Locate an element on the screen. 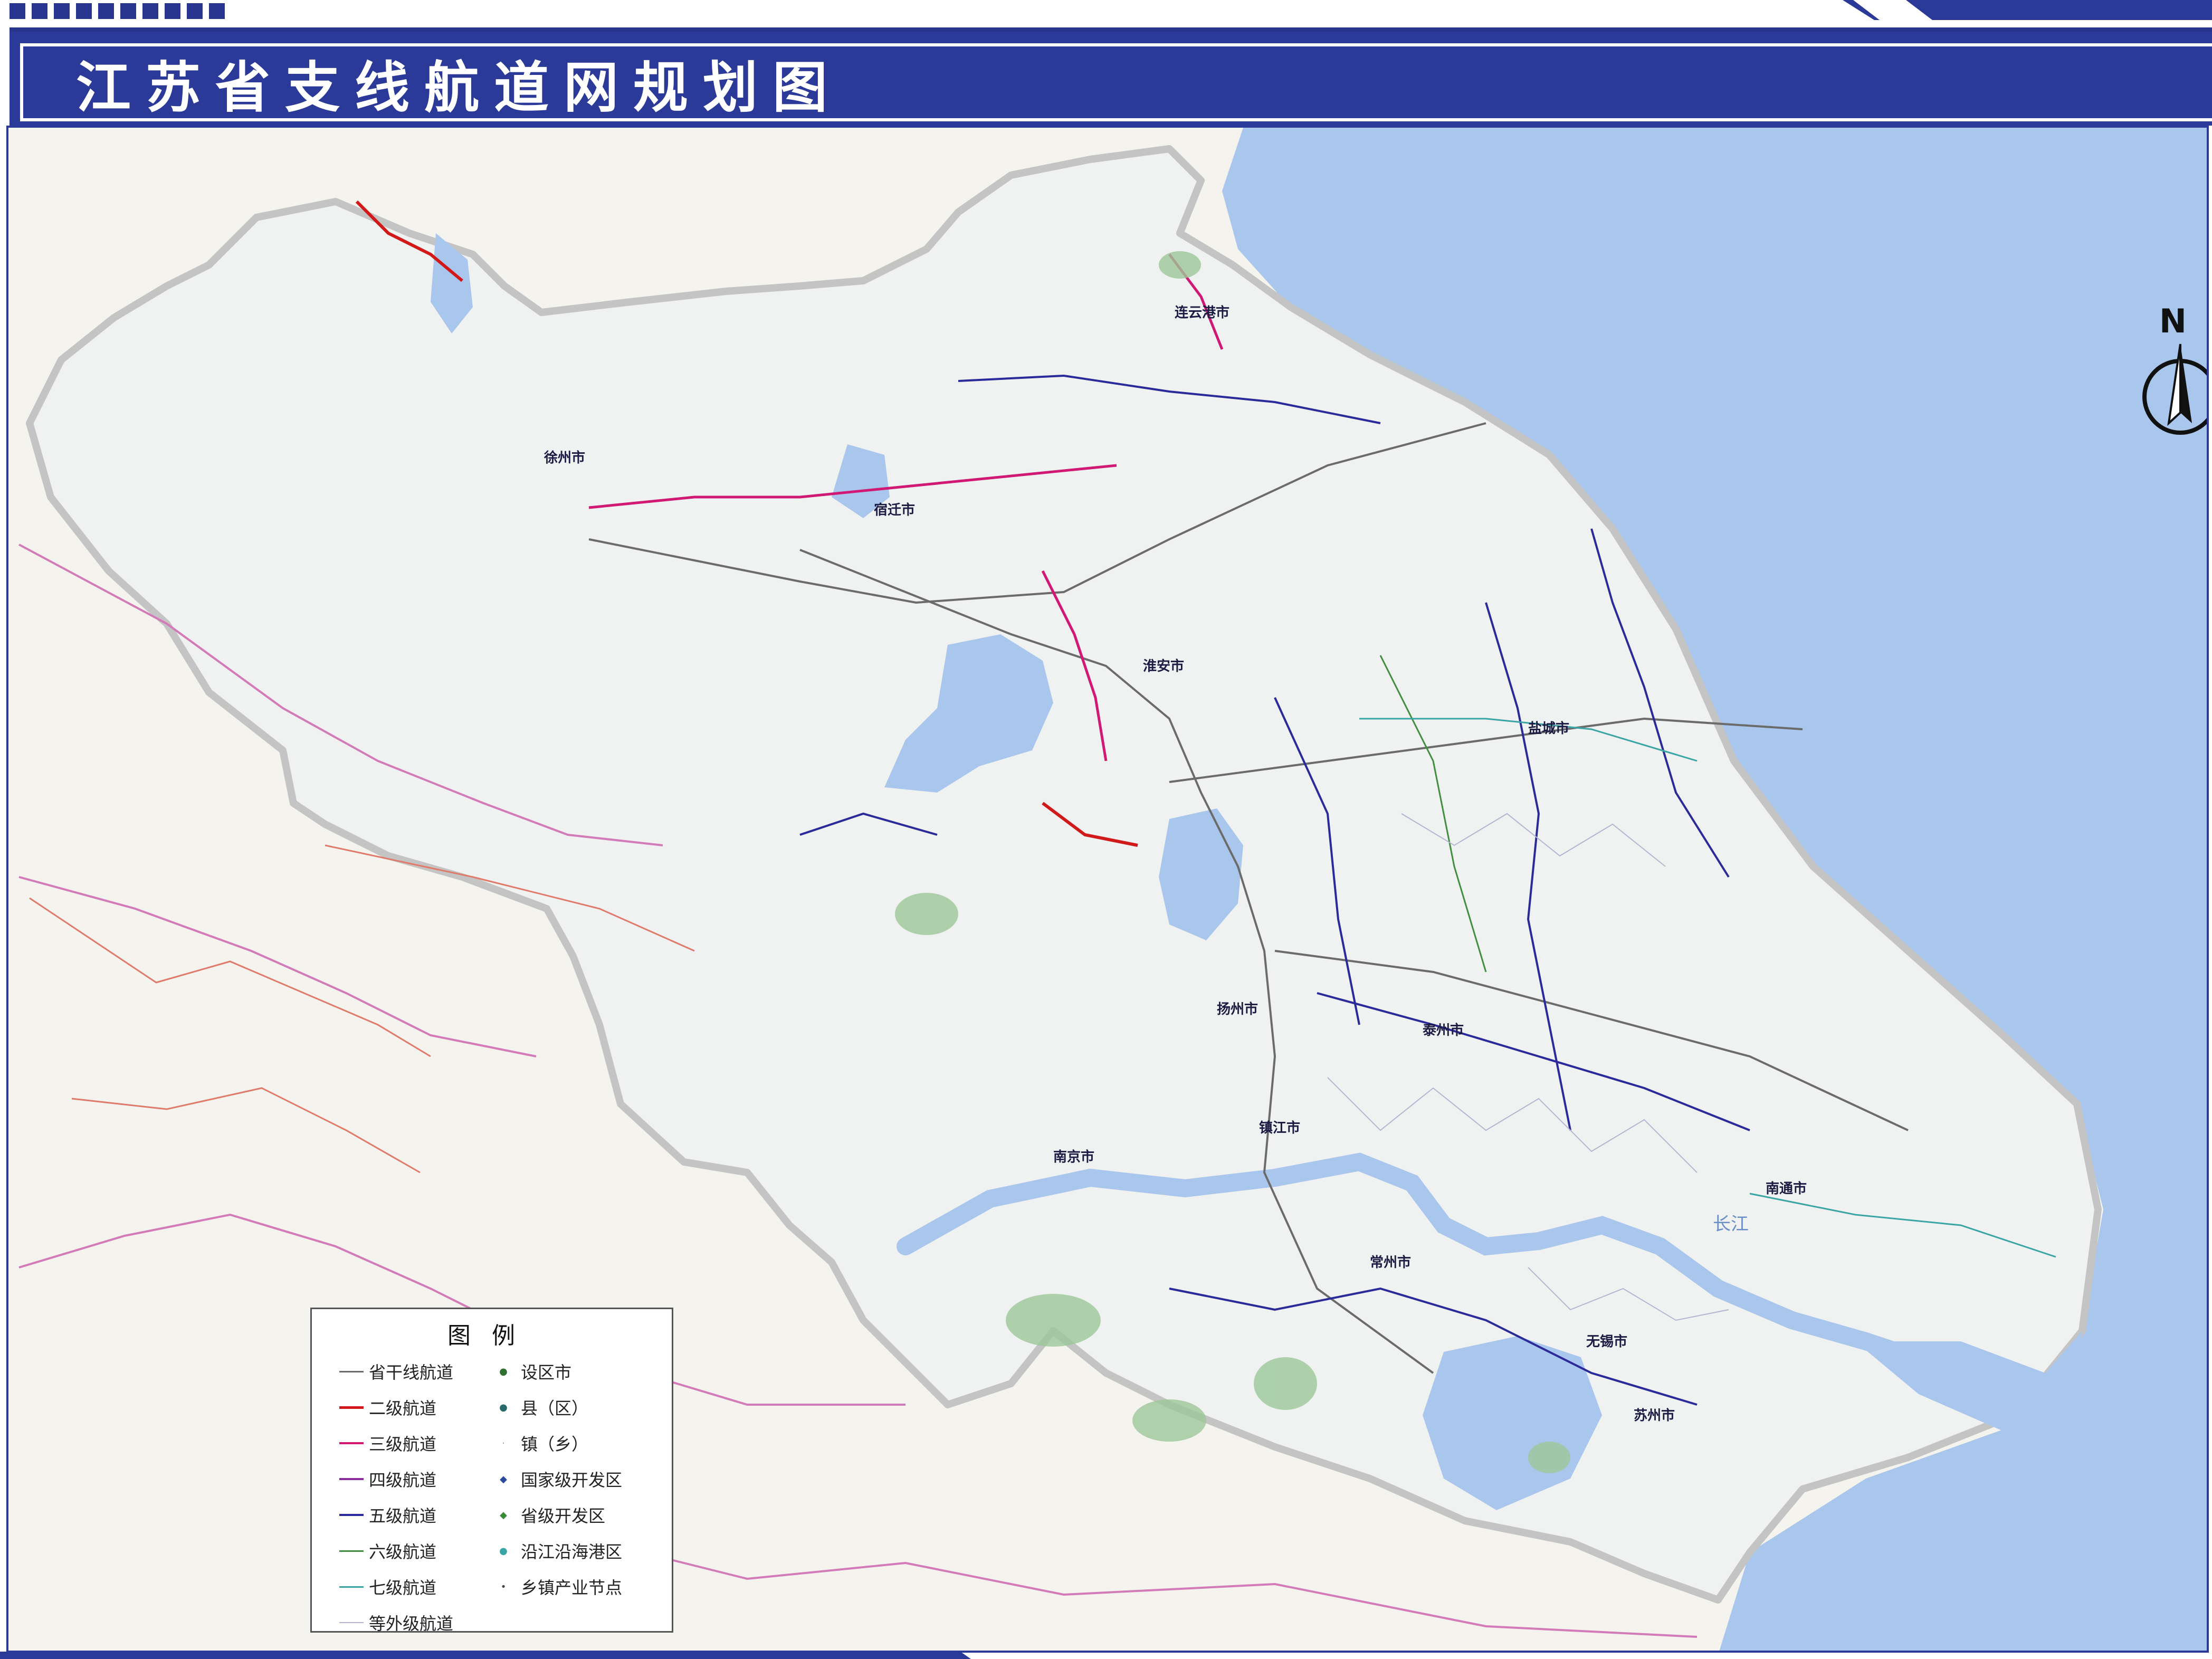 Image resolution: width=2212 pixels, height=1659 pixels. city-label: 无锡市 is located at coordinates (1607, 1342).